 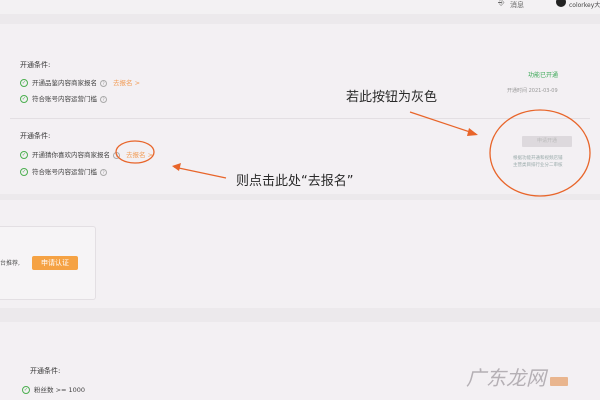 What do you see at coordinates (443, 123) in the screenshot?
I see `arrow-to-button` at bounding box center [443, 123].